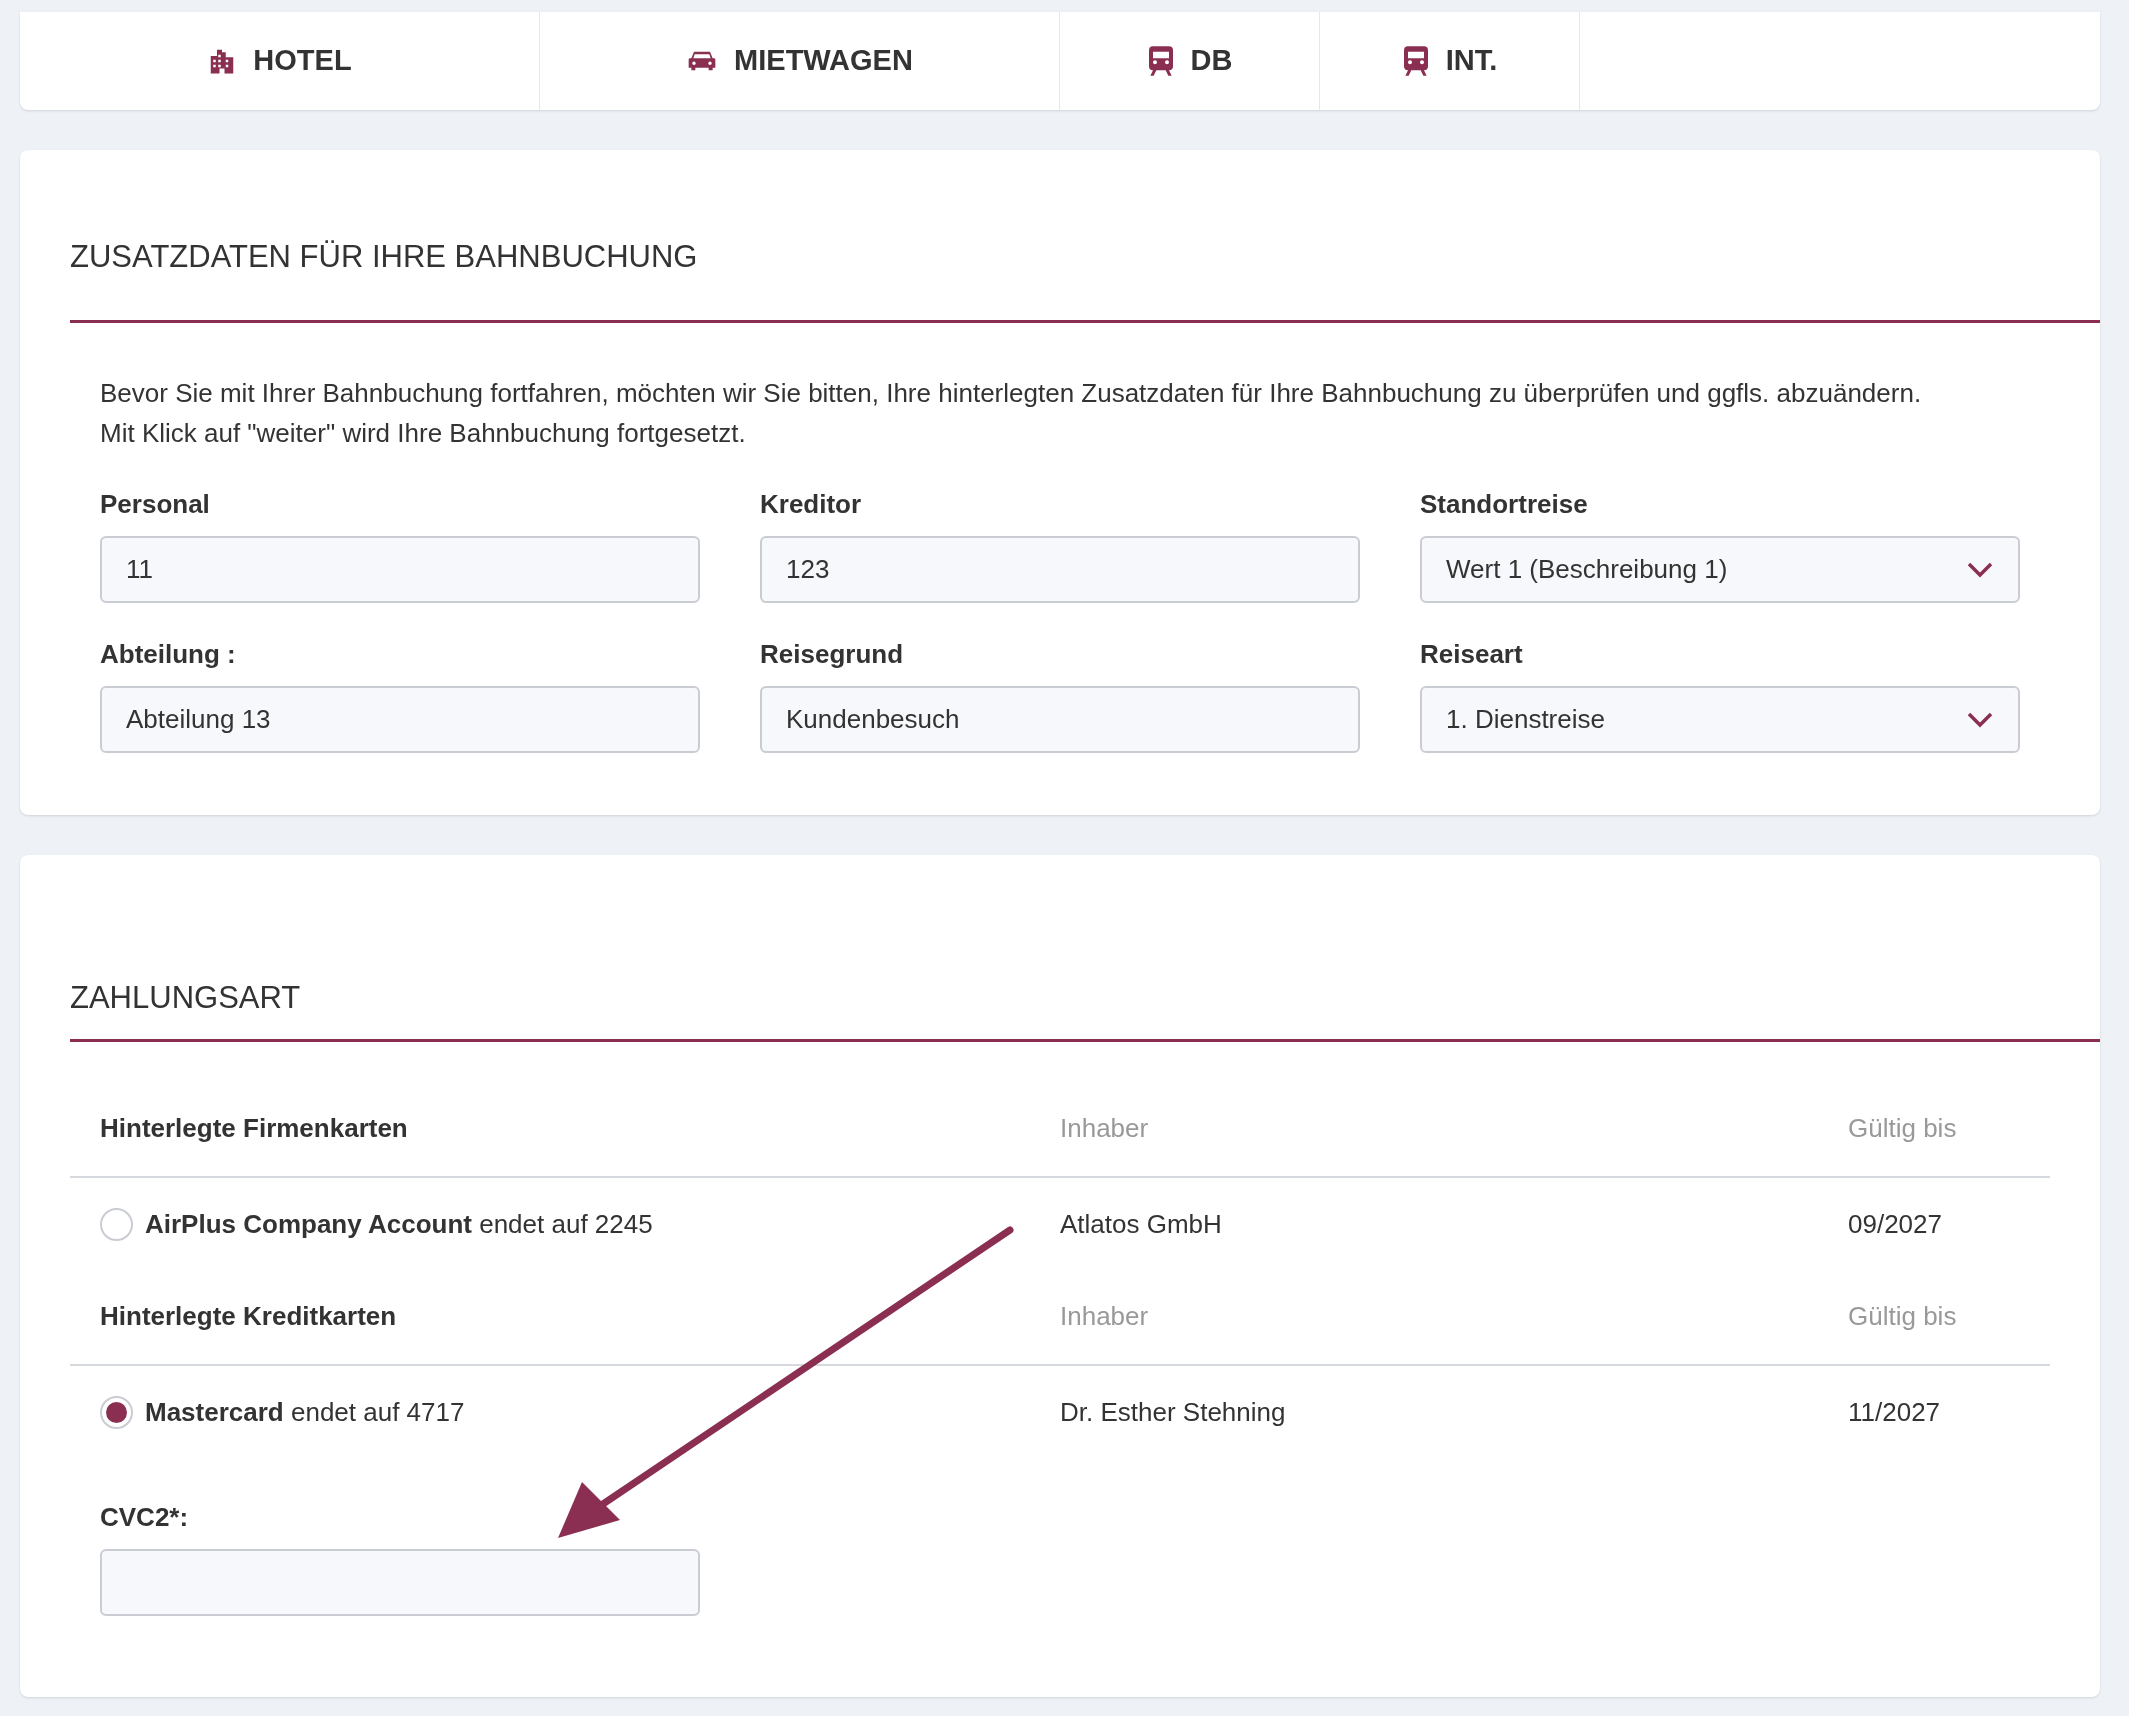 The image size is (2129, 1716). Describe the element at coordinates (400, 1582) in the screenshot. I see `input-field` at that location.